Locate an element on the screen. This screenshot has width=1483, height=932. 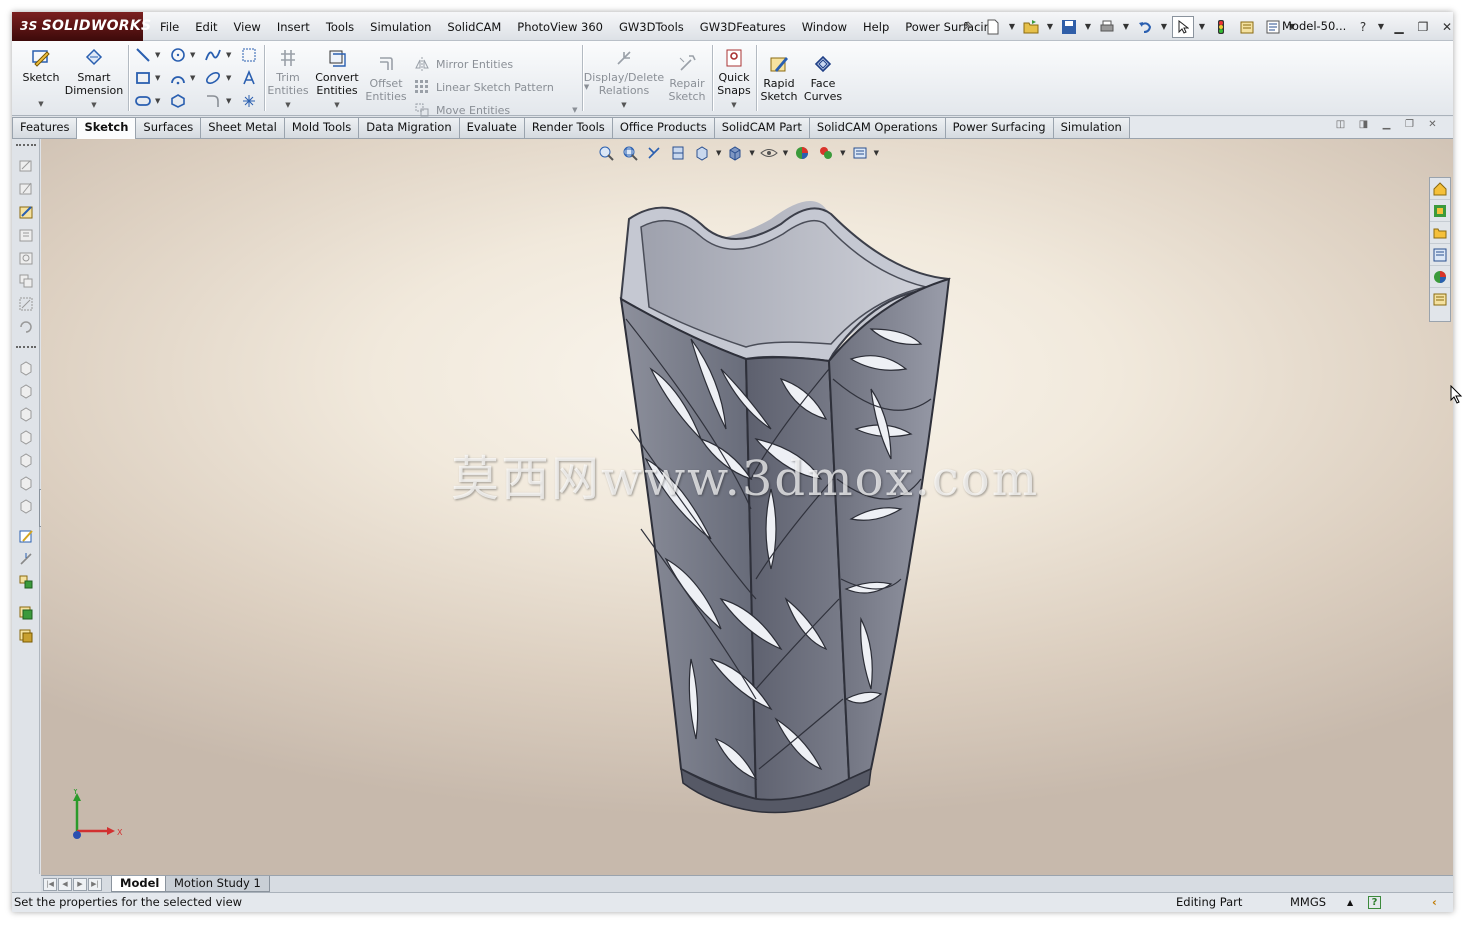
file-properties-icon is located at coordinates (1247, 27).